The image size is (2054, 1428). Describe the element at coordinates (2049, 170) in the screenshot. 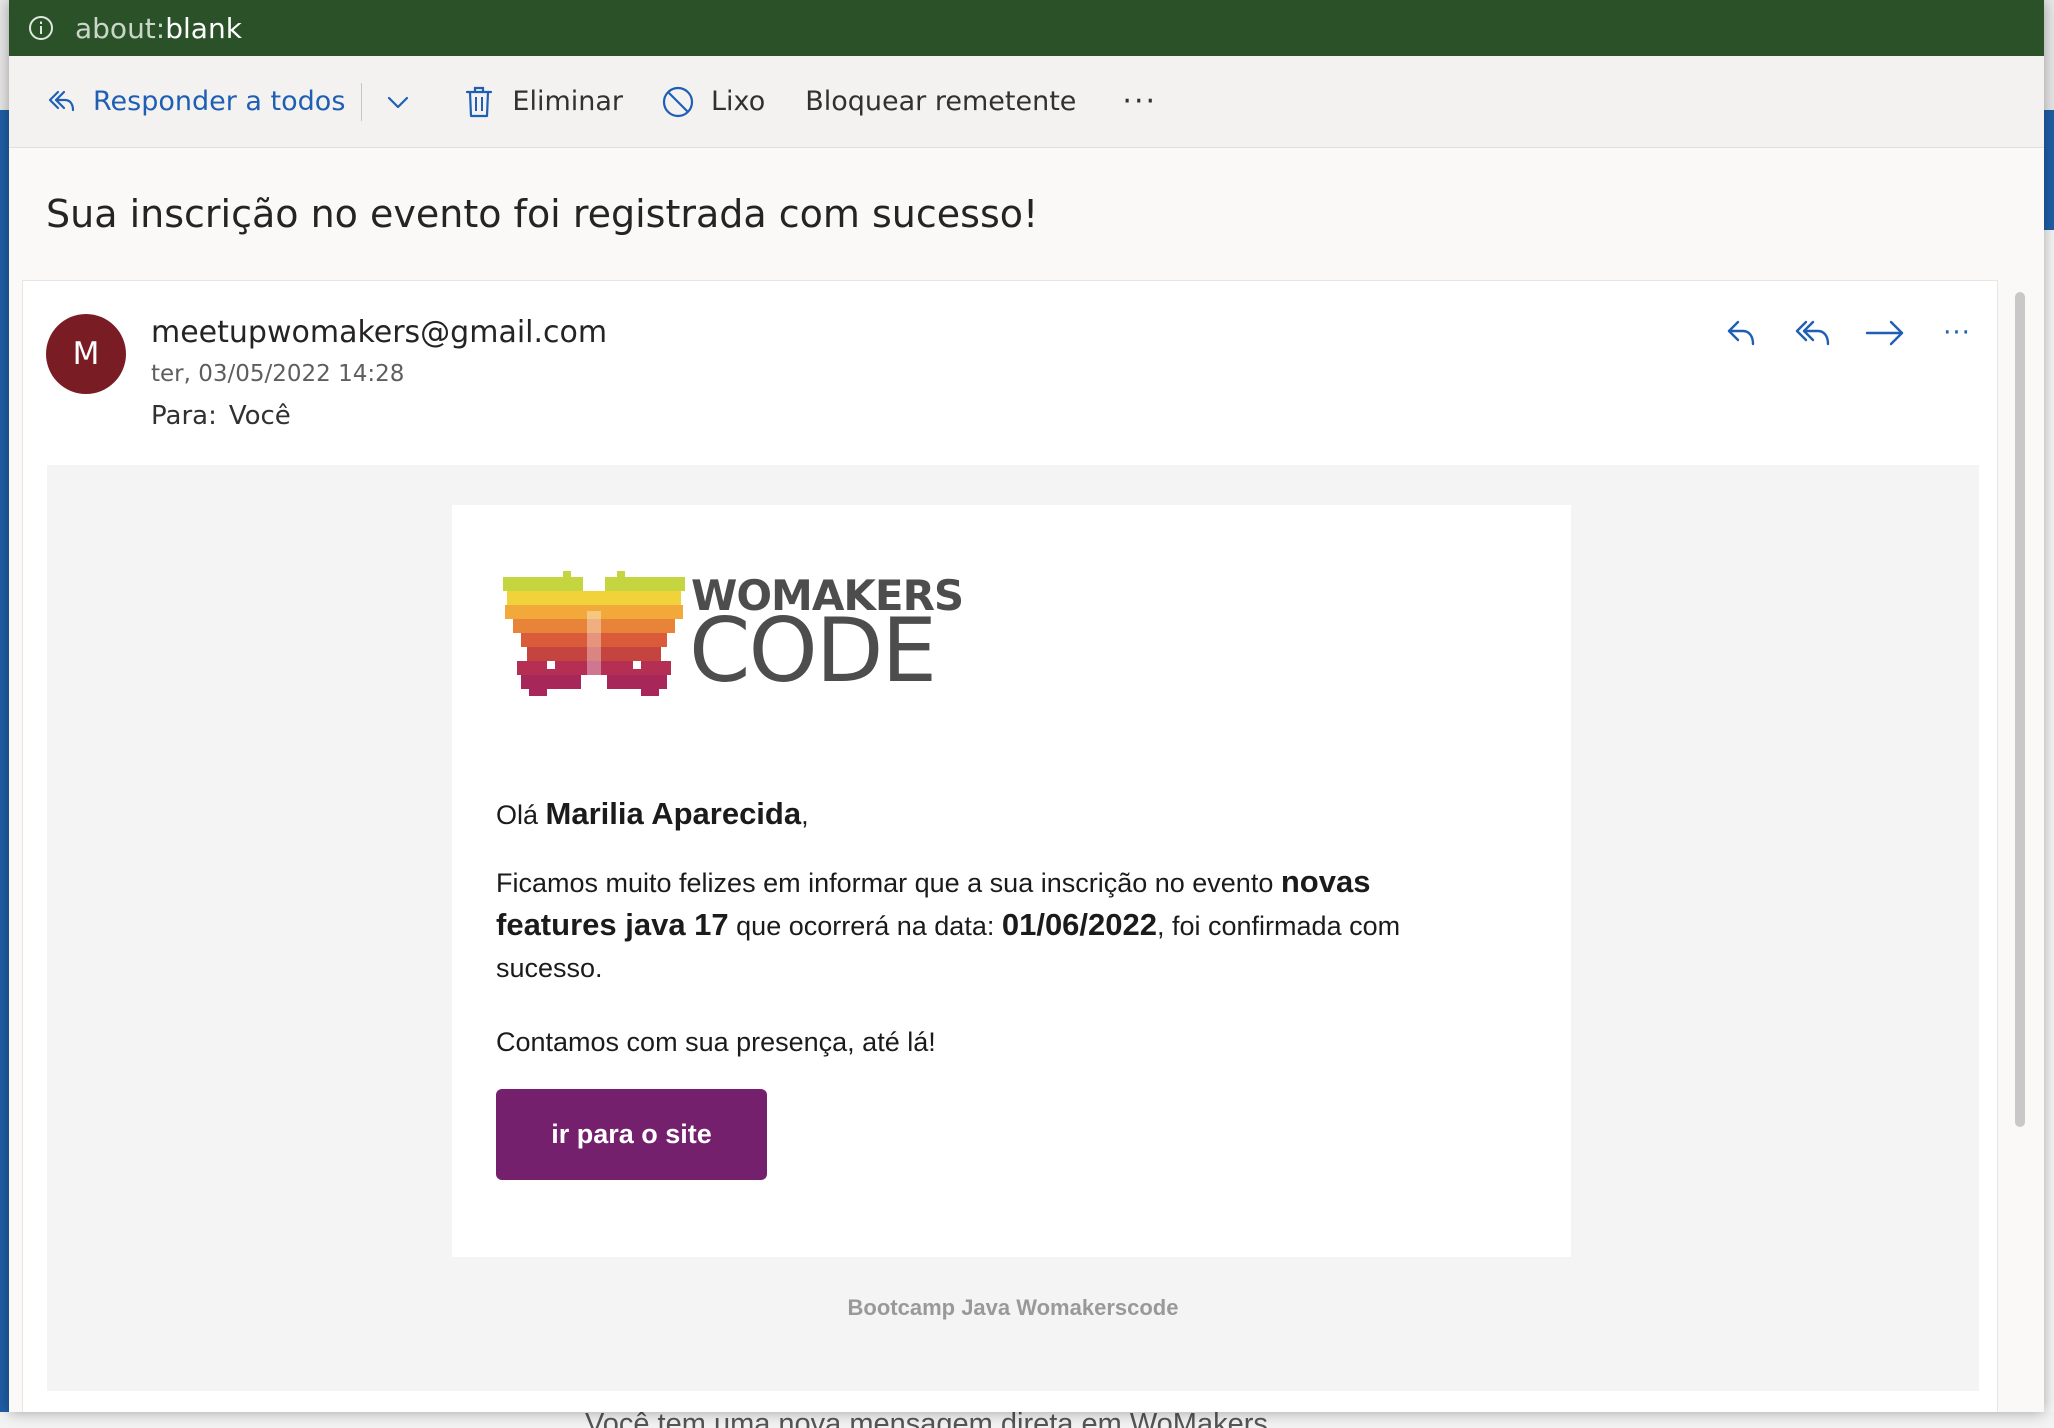

I see `background-right-strip` at that location.